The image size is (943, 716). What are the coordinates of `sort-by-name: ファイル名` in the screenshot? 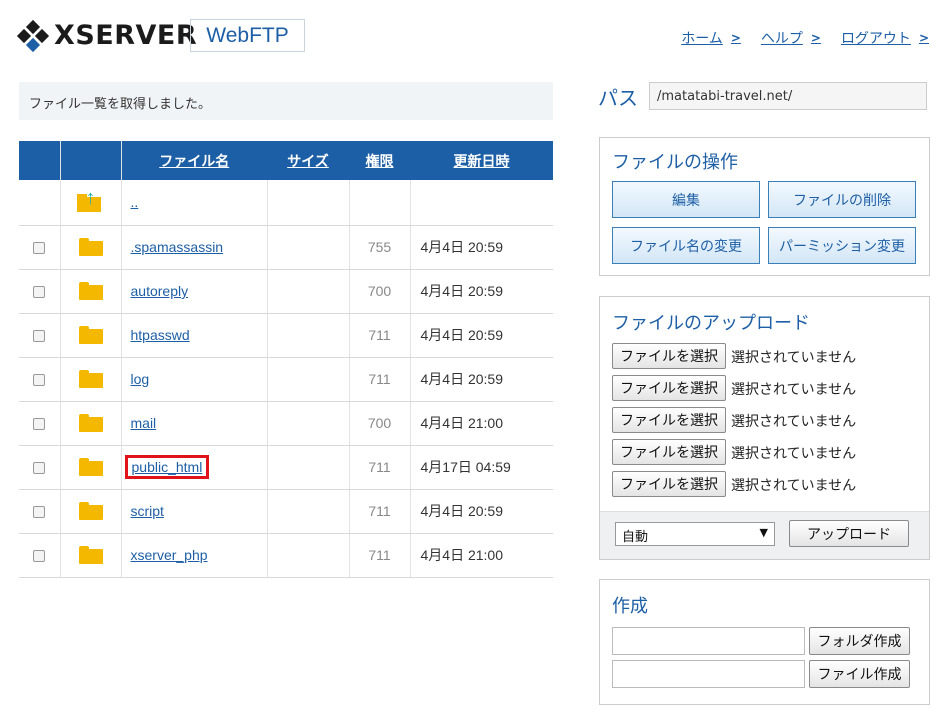 It's located at (194, 160).